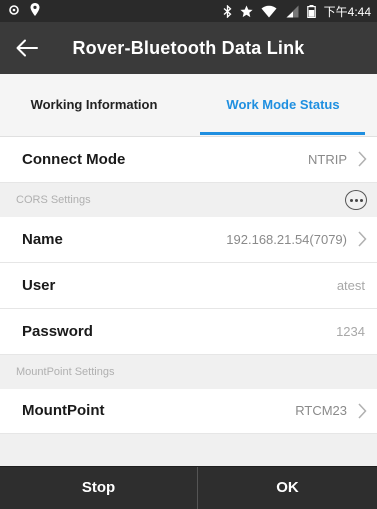 The image size is (377, 509). I want to click on wifi-icon, so click(269, 11).